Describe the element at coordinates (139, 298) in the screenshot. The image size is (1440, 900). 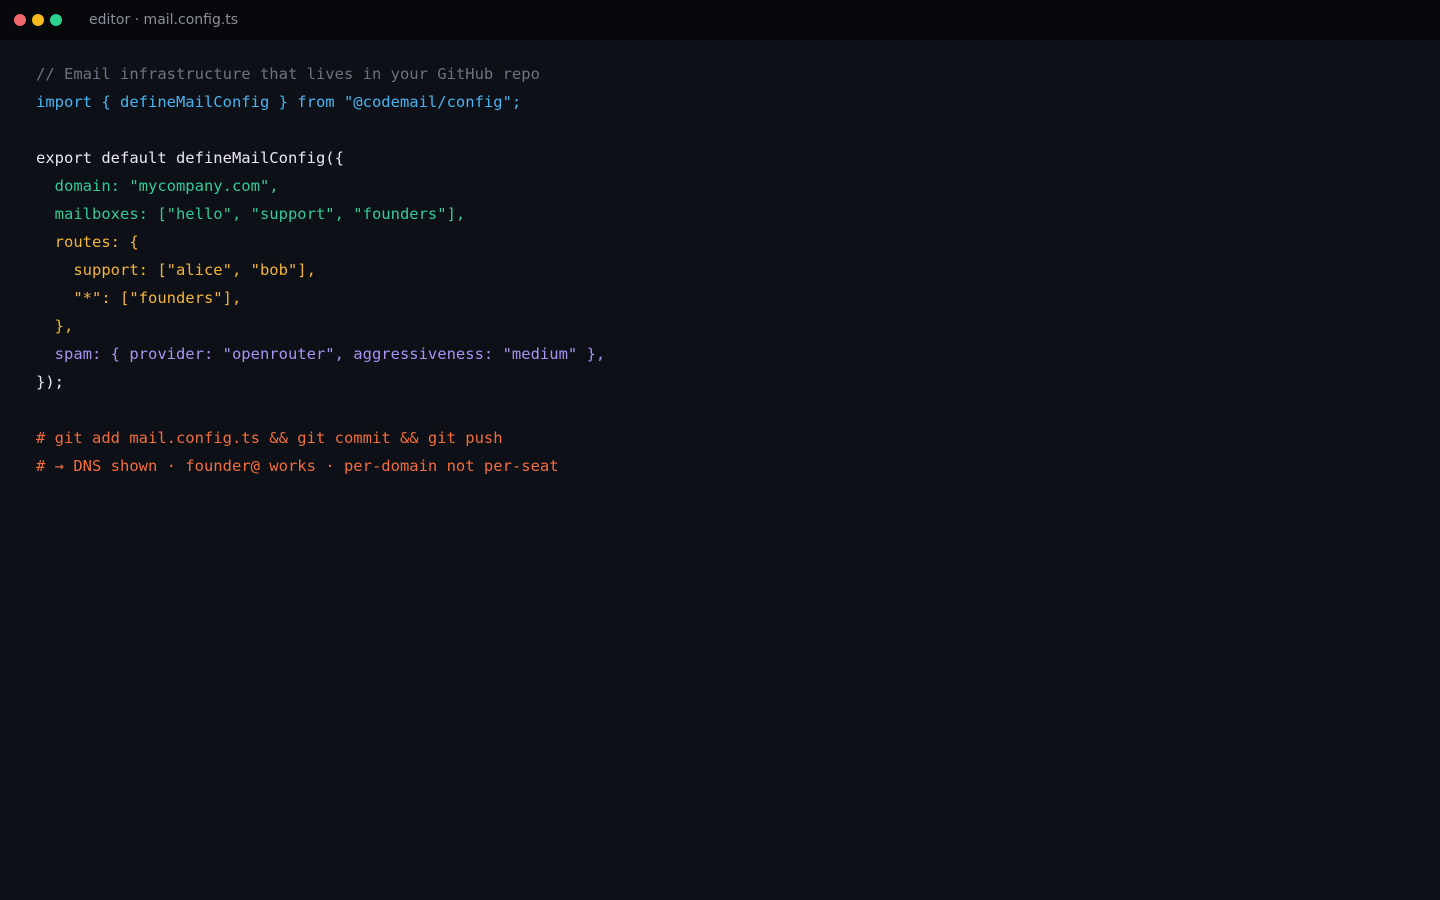
I see `code-line-9: "*": ["founders"],` at that location.